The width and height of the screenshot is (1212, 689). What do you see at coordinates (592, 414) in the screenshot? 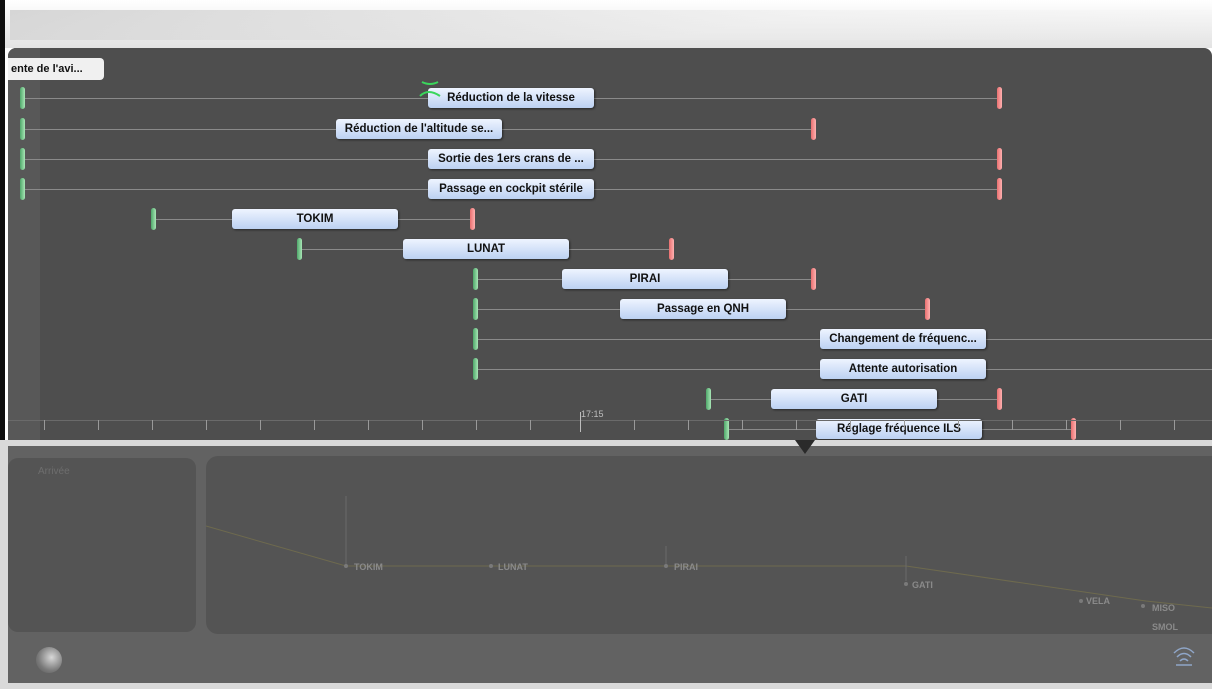
I see `time-axis-label: 17:15` at bounding box center [592, 414].